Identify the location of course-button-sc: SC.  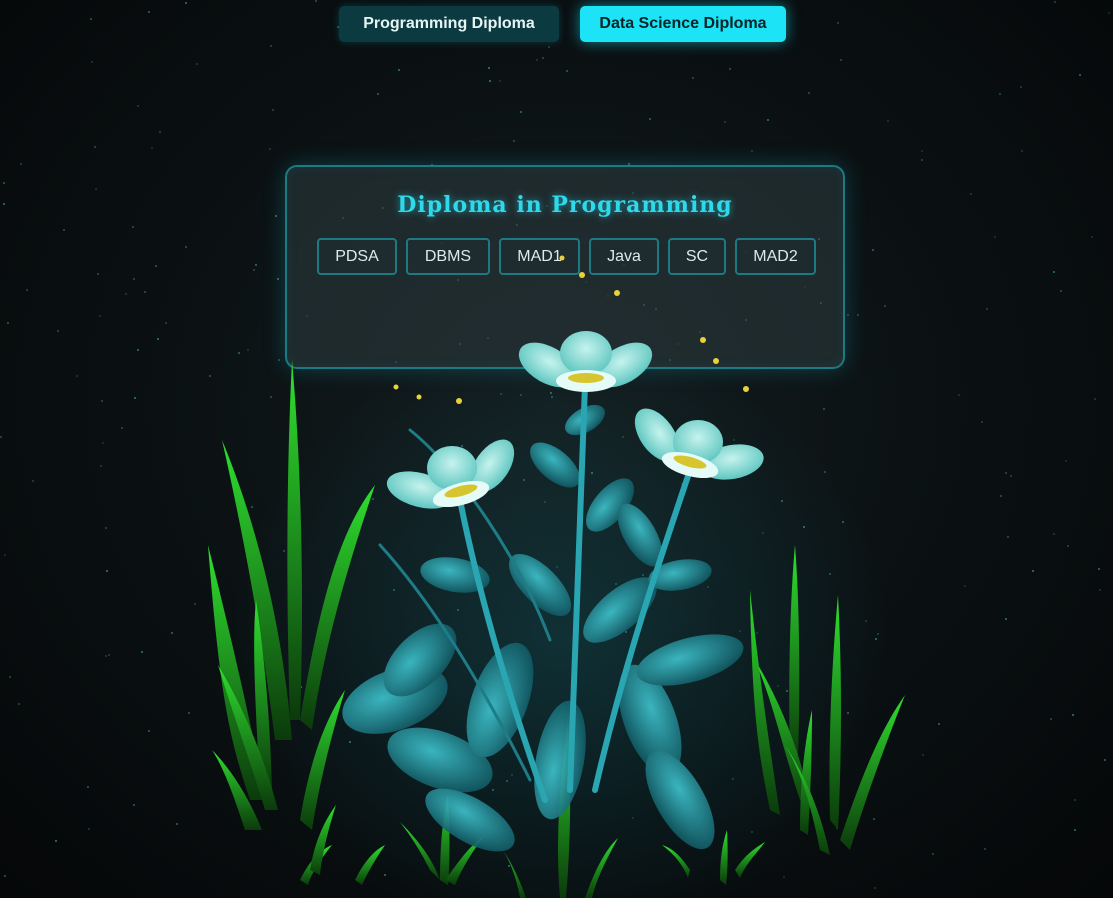
(697, 256).